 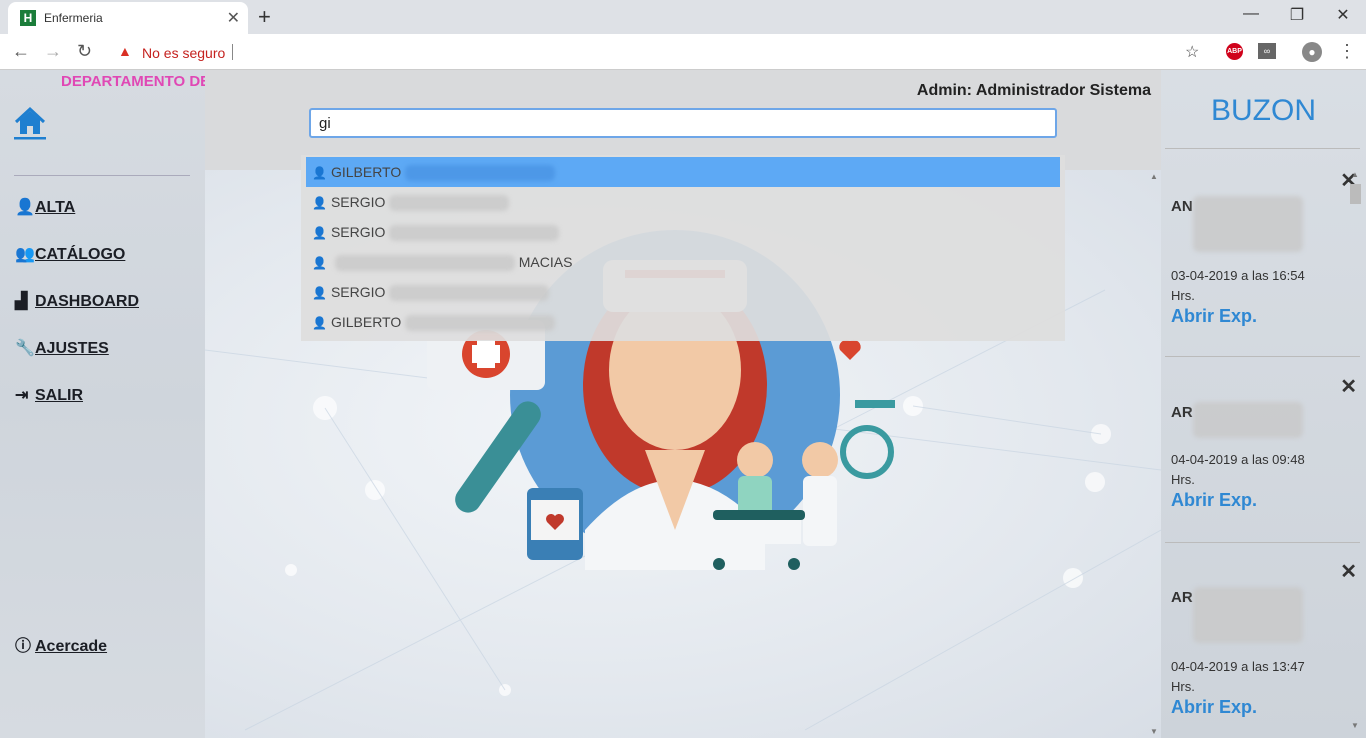 I want to click on option-name: MACIAS, so click(x=545, y=262).